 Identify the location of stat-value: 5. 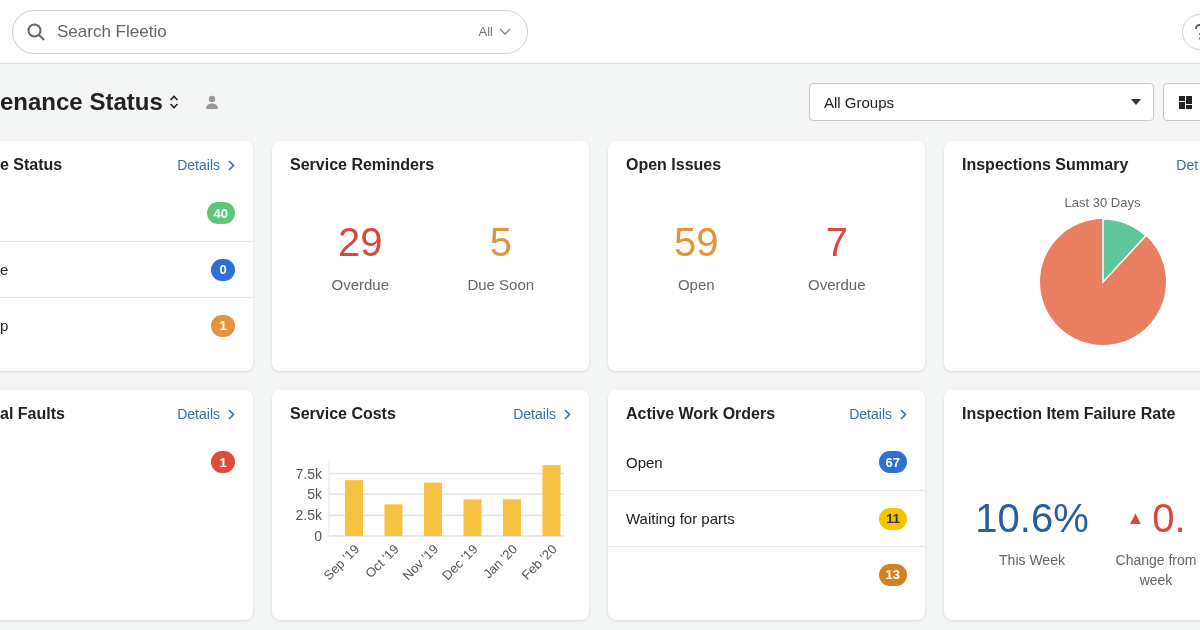
(500, 243).